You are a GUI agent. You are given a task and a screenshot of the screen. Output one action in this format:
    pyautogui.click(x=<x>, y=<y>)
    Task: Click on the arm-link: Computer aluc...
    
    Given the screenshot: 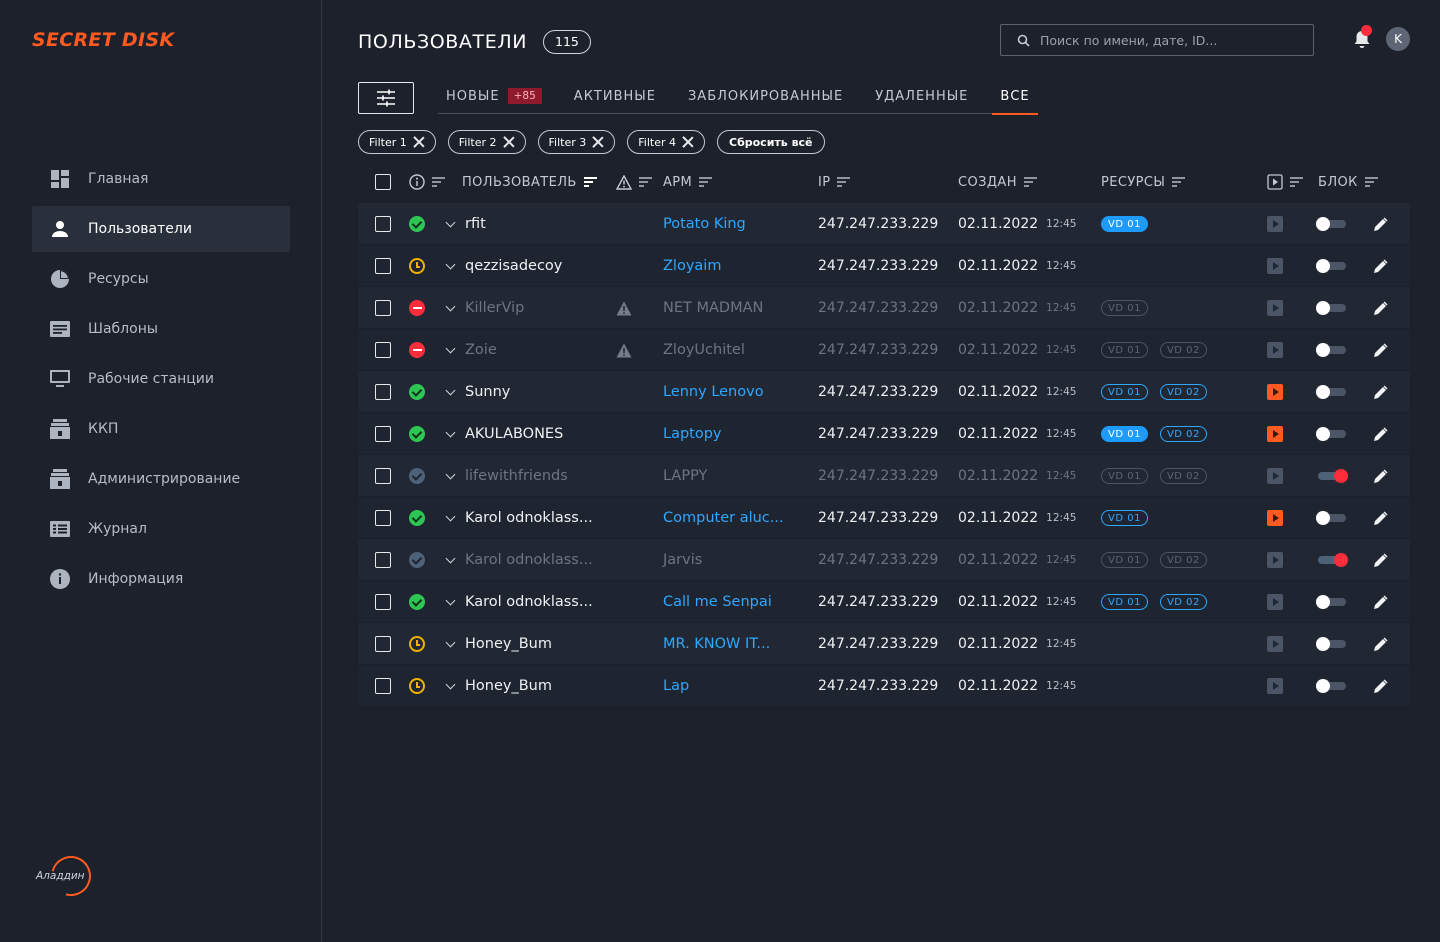 What is the action you would take?
    pyautogui.click(x=723, y=518)
    